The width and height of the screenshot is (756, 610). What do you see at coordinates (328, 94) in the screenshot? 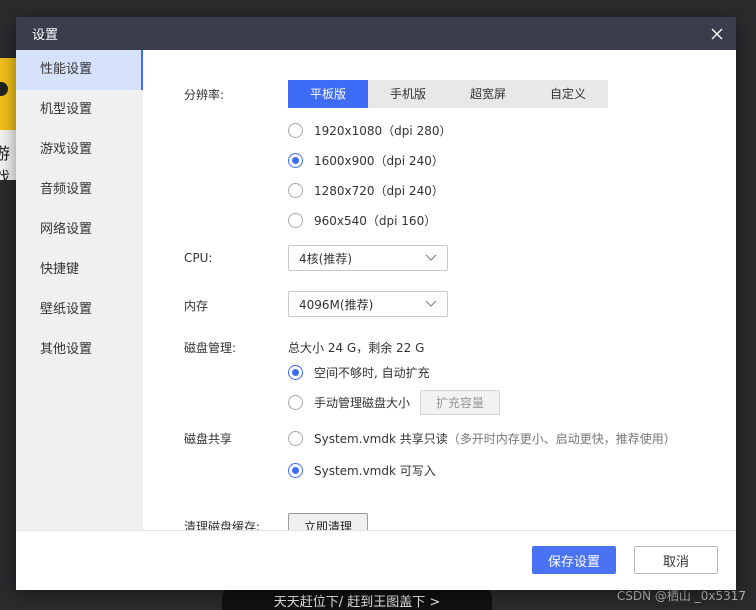
I see `tab-tablet: 平板版` at bounding box center [328, 94].